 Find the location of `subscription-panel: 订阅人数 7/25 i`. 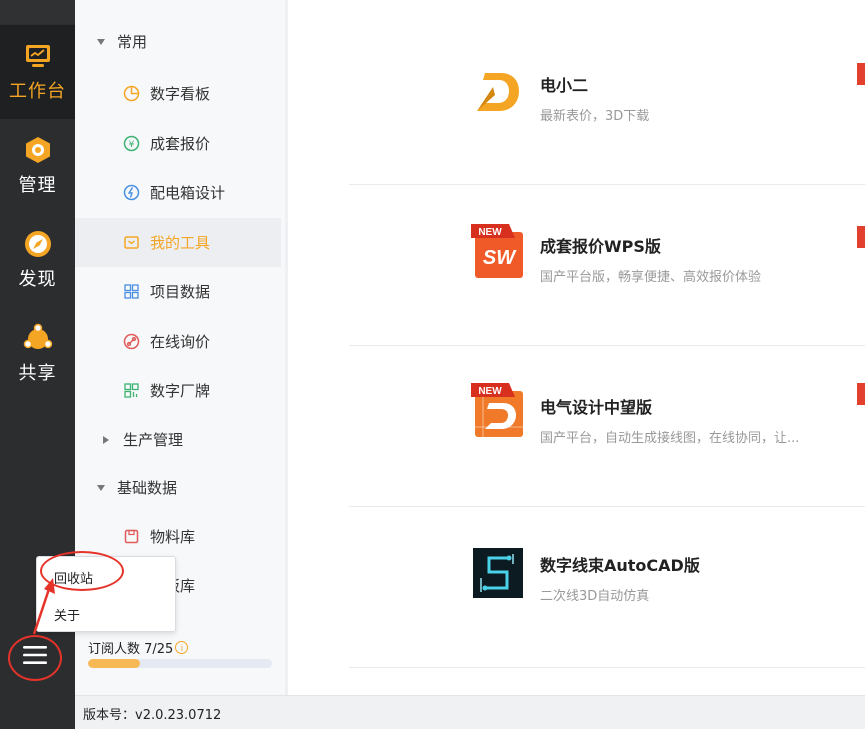

subscription-panel: 订阅人数 7/25 i is located at coordinates (182, 663).